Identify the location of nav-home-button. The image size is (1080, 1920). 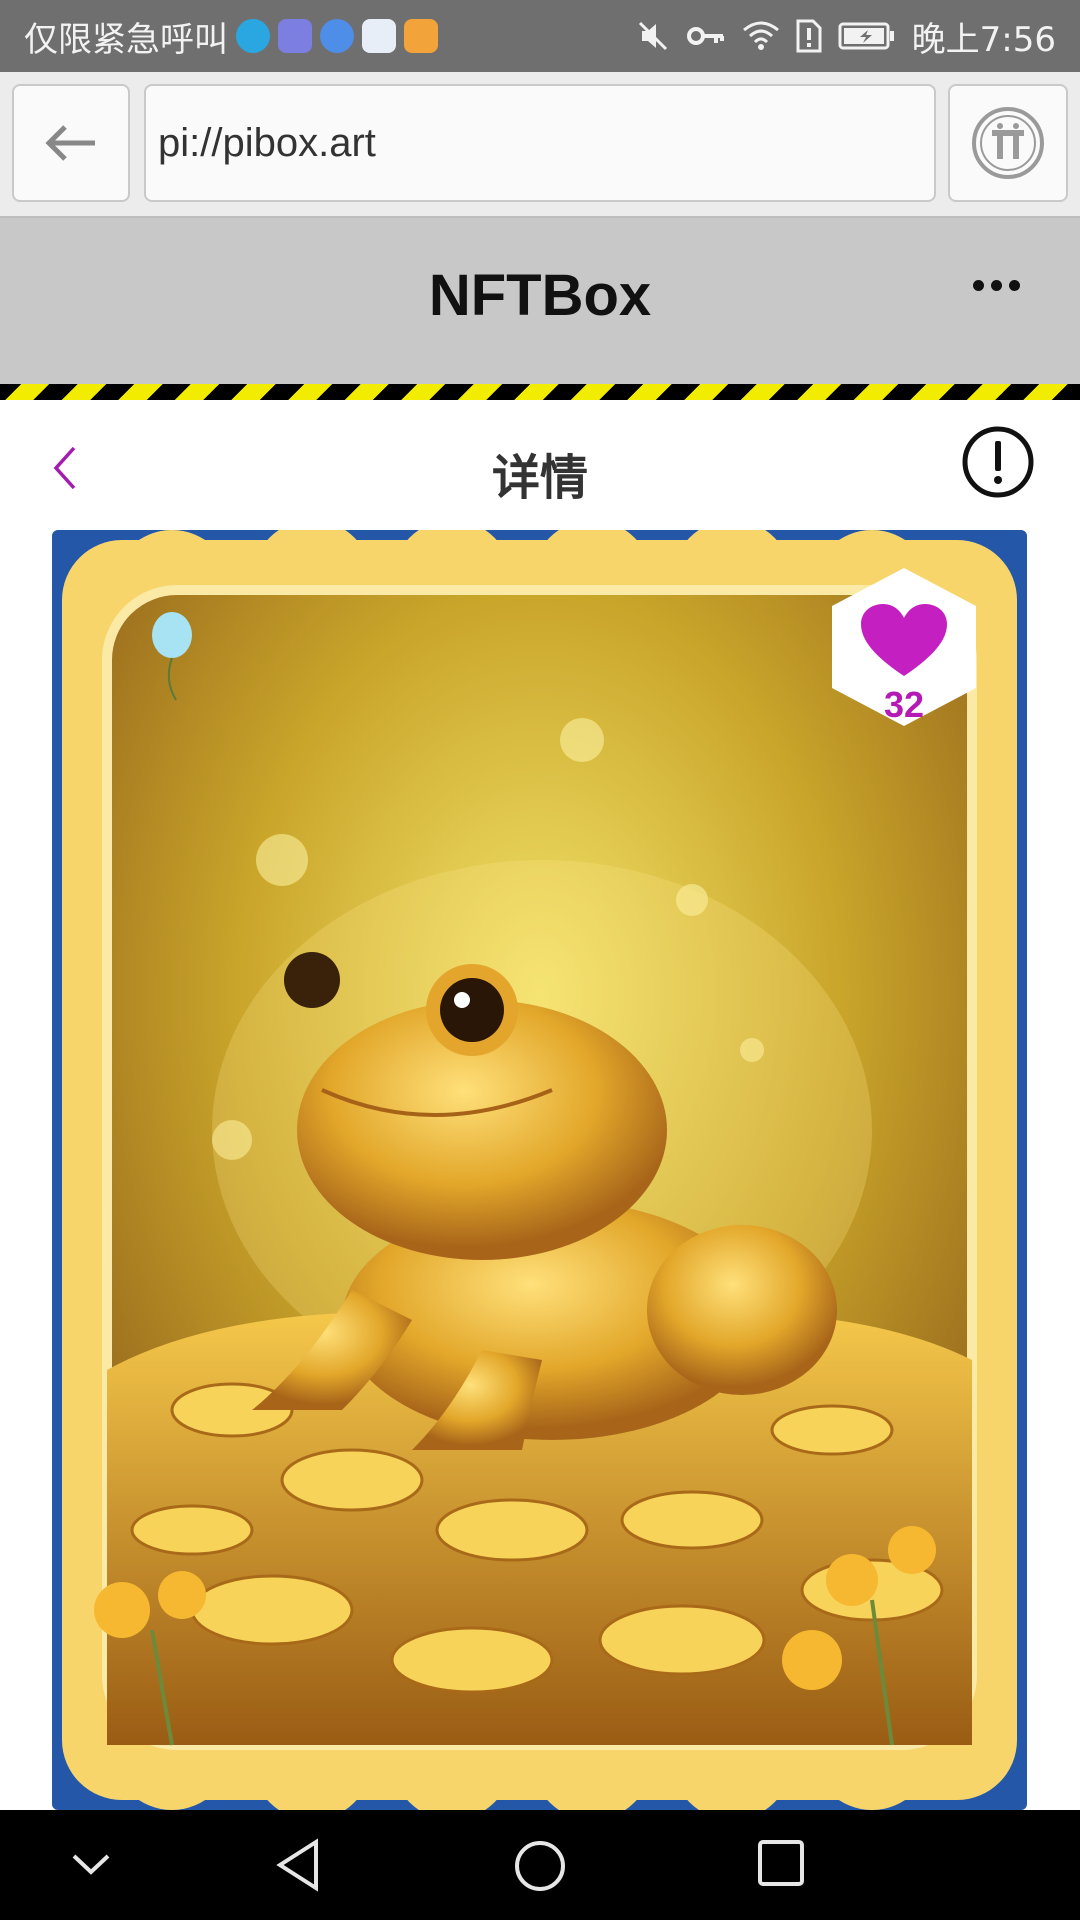
(540, 1868).